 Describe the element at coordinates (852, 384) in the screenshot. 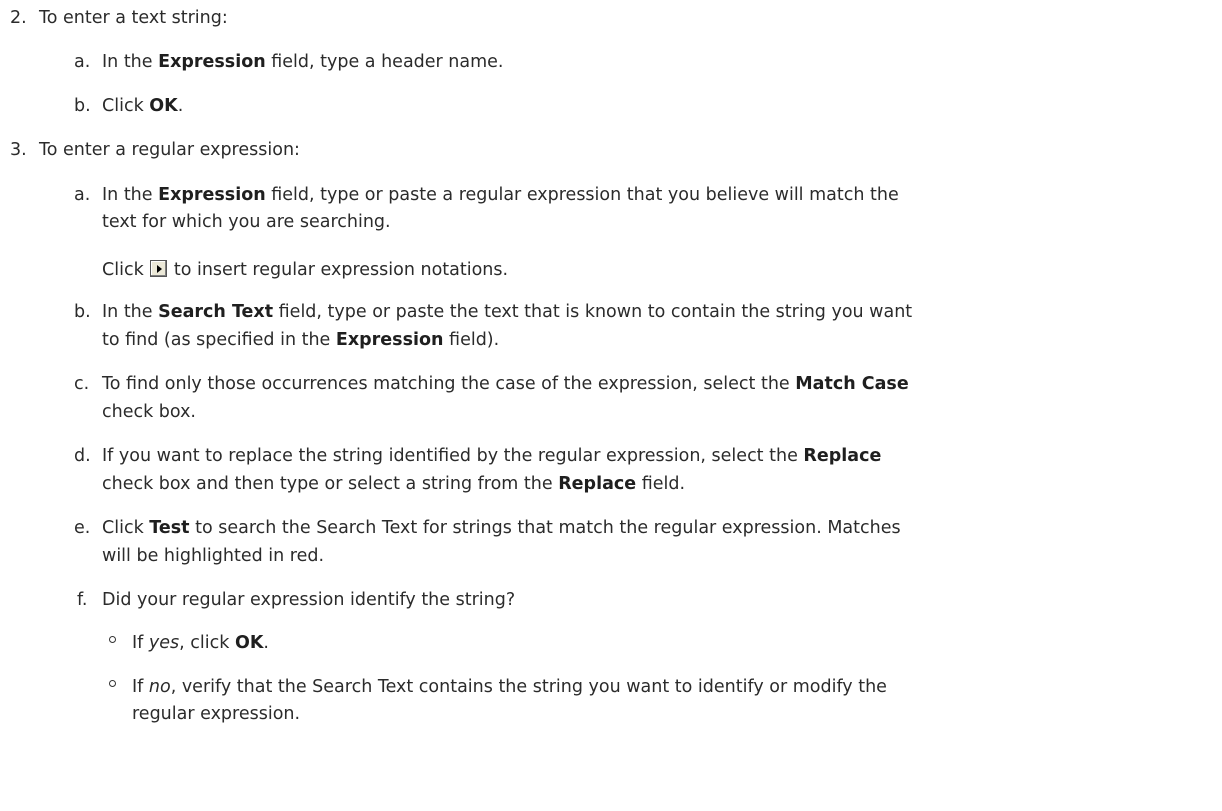

I see `match-case-checkbox-ref: Match Case` at that location.